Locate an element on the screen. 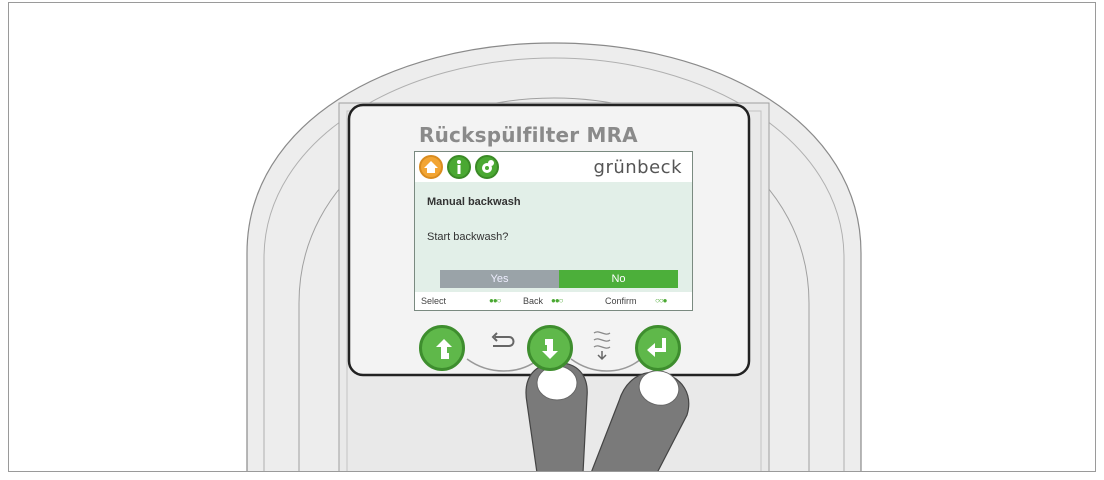 The width and height of the screenshot is (1104, 480). screen-heading: Manual backwash is located at coordinates (474, 202).